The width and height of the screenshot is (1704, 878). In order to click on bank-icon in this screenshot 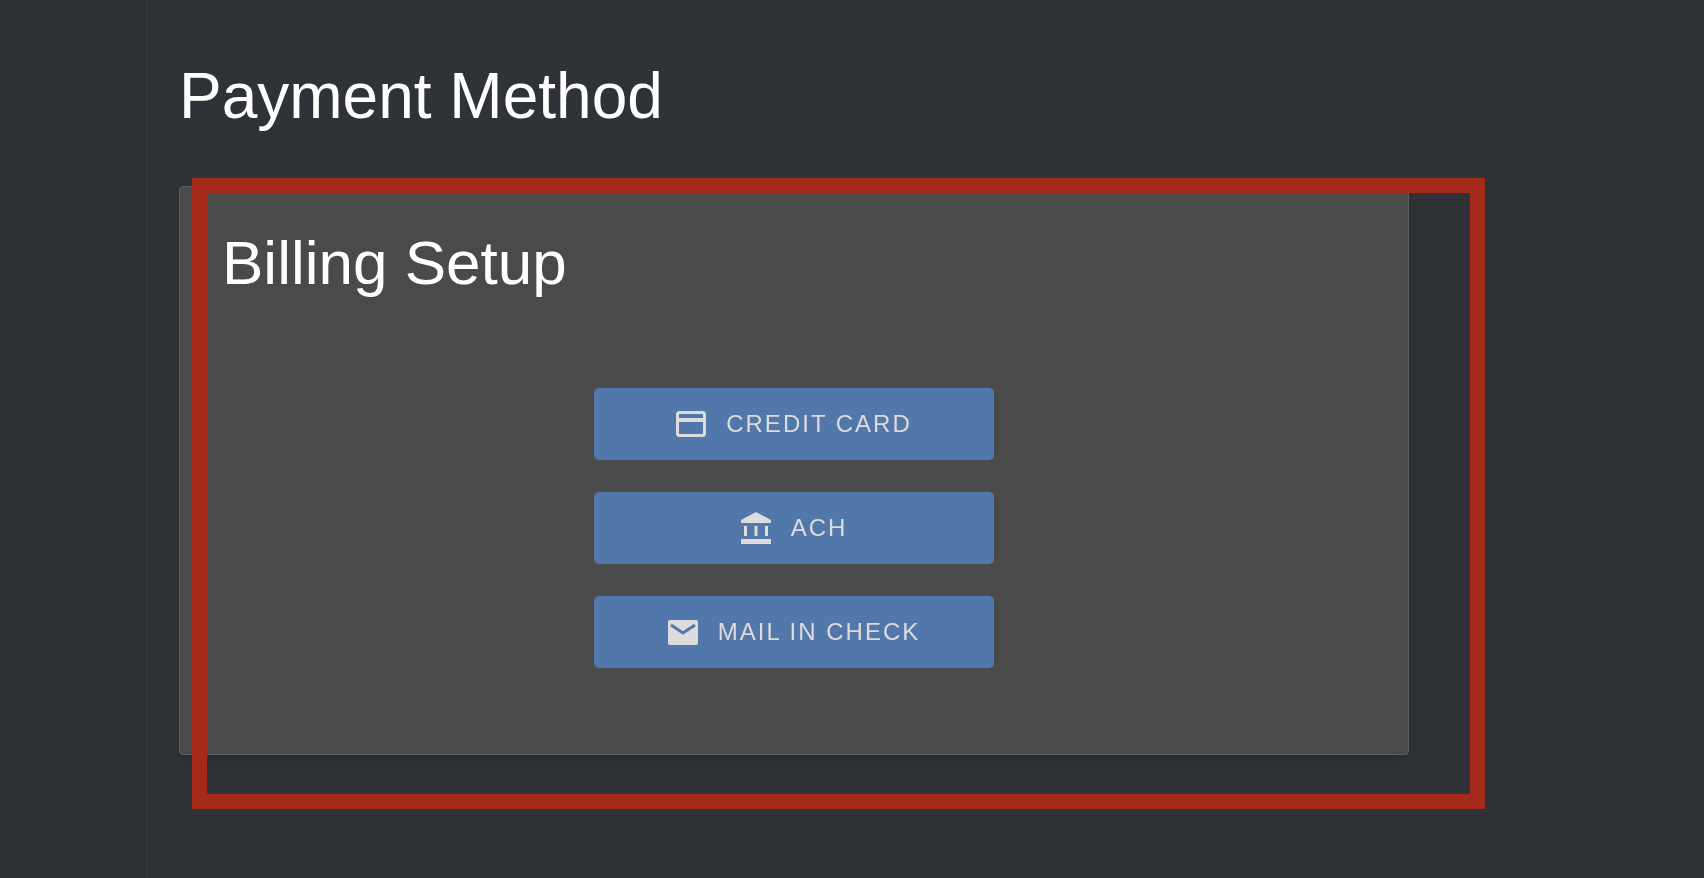, I will do `click(755, 528)`.